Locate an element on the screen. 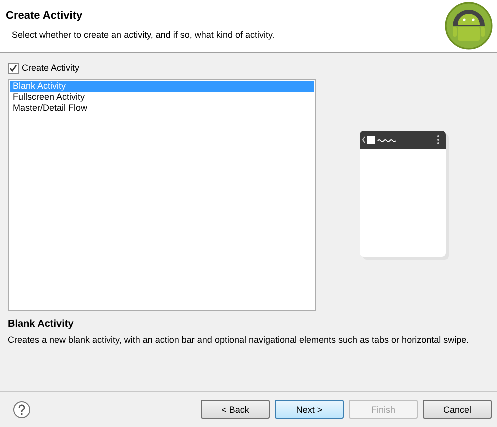  help-icon is located at coordinates (22, 409).